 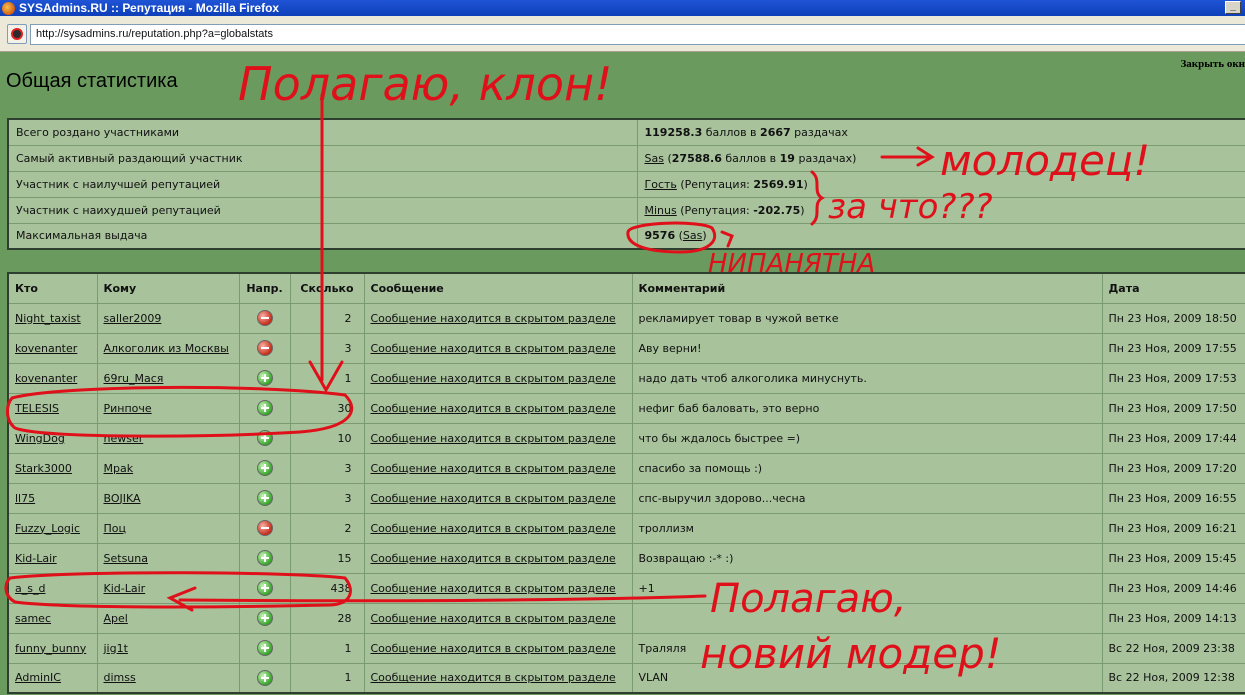 What do you see at coordinates (134, 378) in the screenshot?
I see `to-link: 69ru_Мася` at bounding box center [134, 378].